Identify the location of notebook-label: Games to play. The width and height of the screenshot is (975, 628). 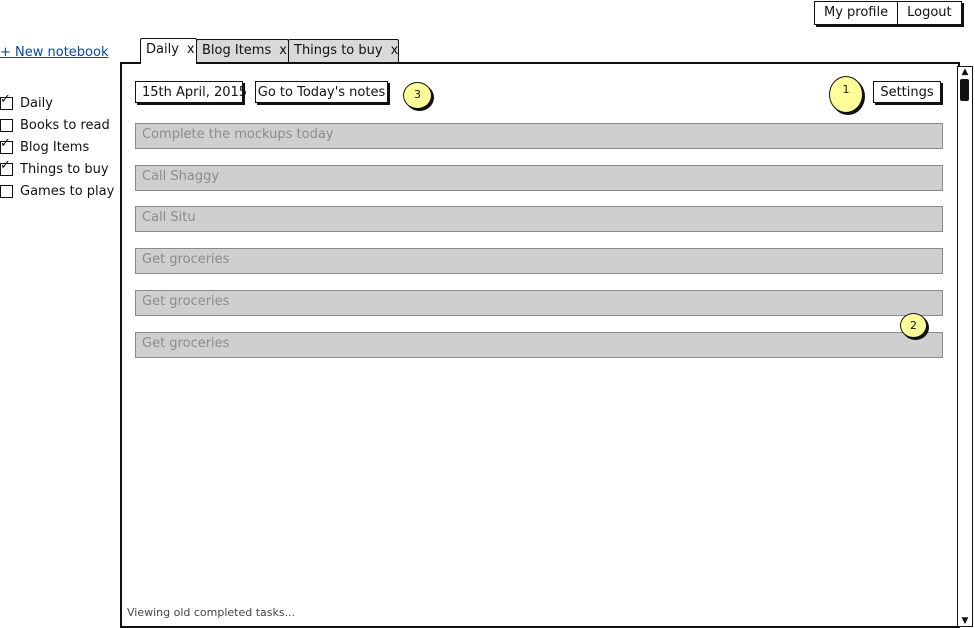
(67, 191).